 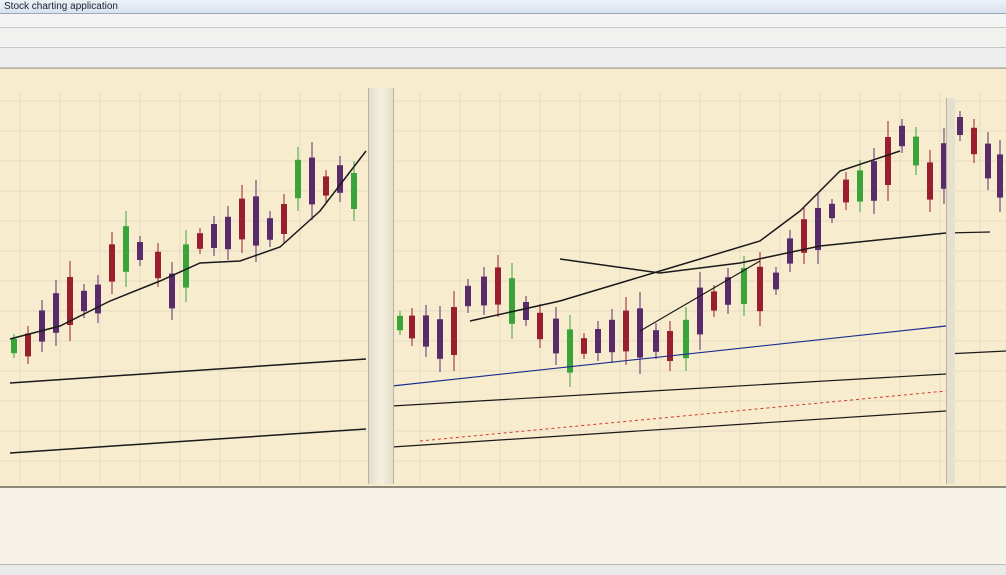 I want to click on title-bar: Stock charting application, so click(x=503, y=7).